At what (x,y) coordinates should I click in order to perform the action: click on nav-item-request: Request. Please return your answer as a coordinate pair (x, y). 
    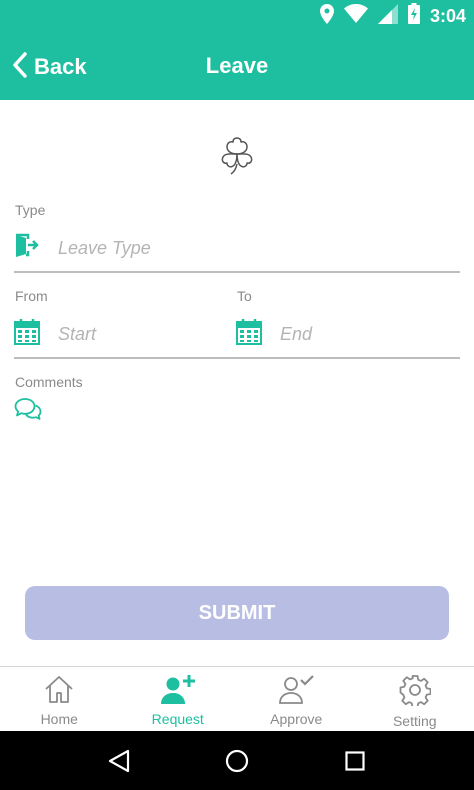
    Looking at the image, I should click on (178, 699).